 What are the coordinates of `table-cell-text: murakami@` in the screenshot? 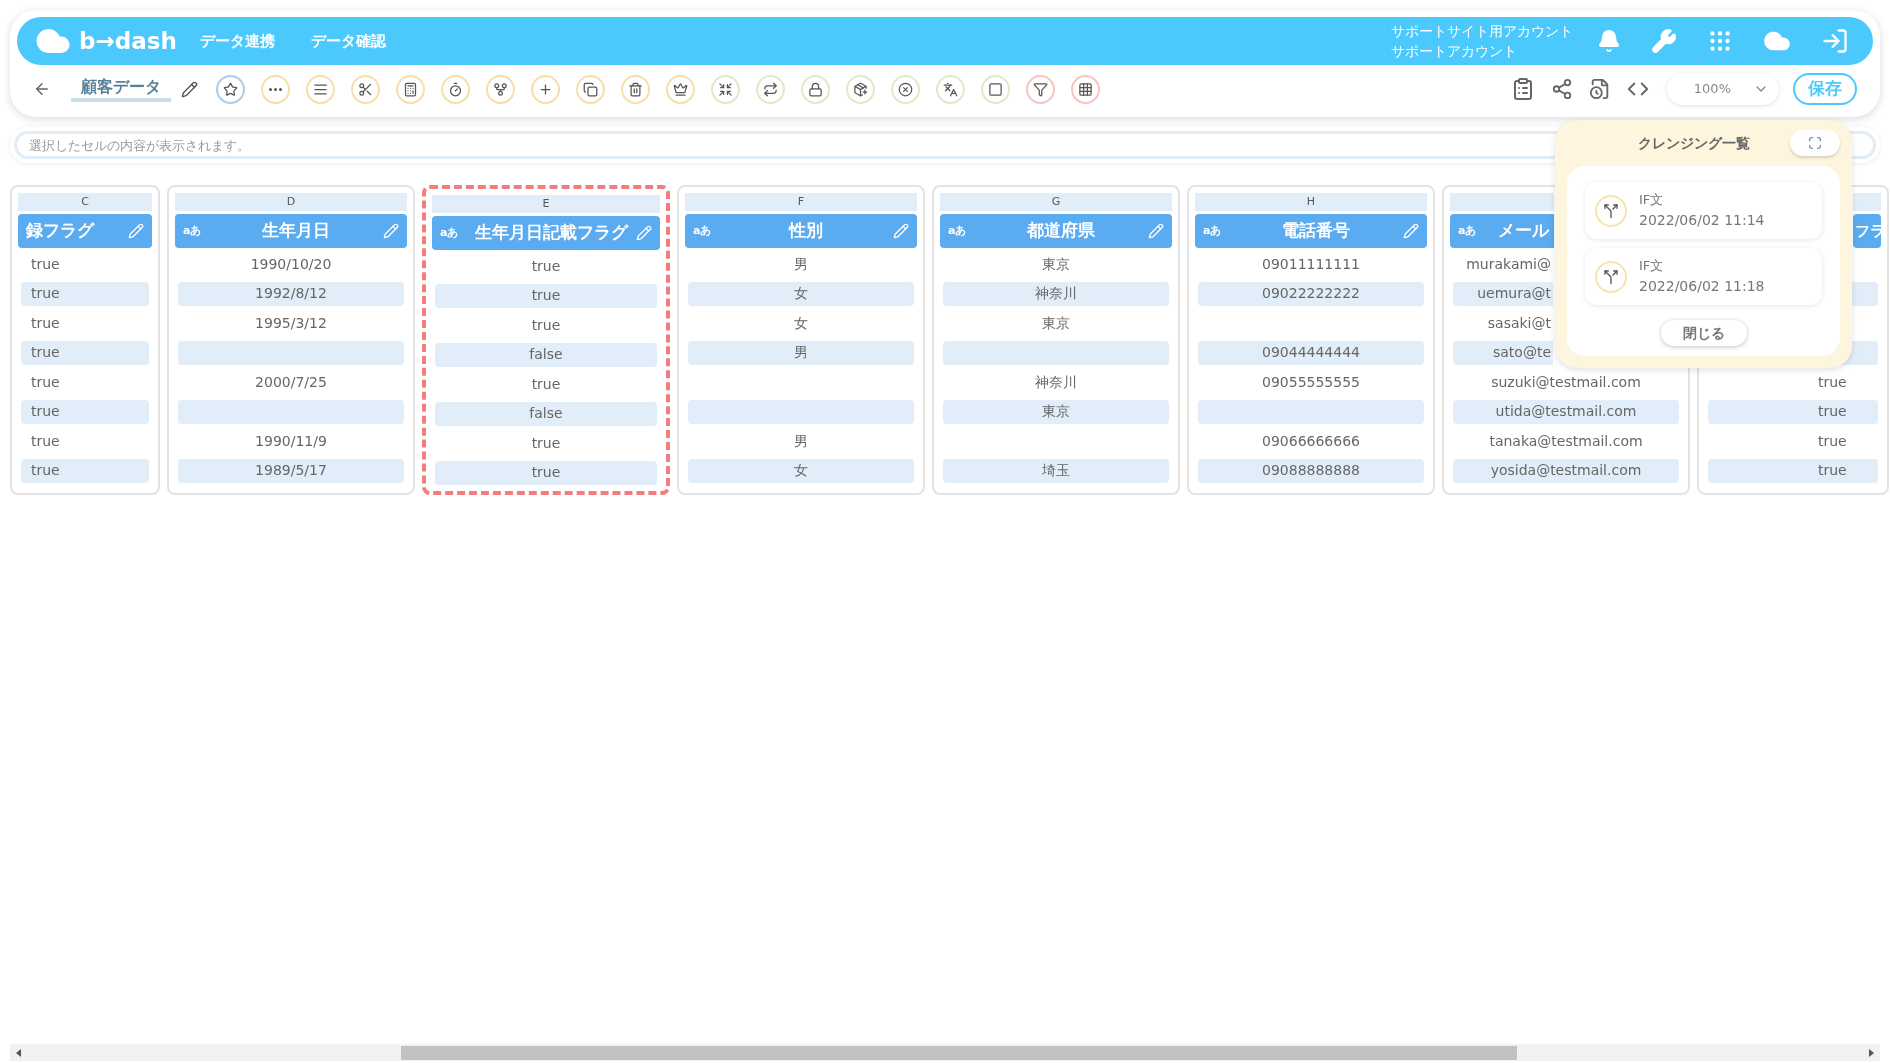 It's located at (1508, 264).